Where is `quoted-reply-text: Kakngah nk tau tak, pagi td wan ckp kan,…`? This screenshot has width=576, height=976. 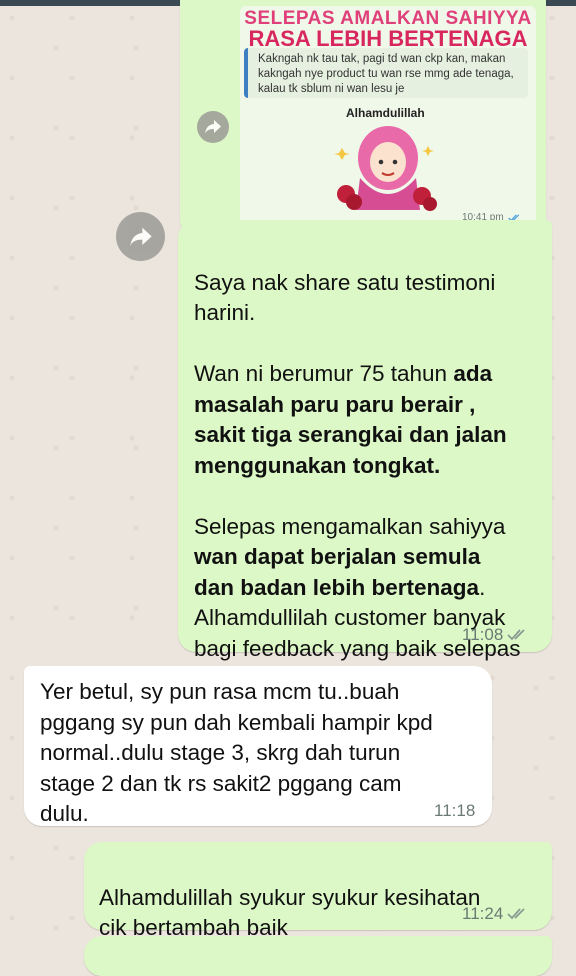
quoted-reply-text: Kakngah nk tau tak, pagi td wan ckp kan,… is located at coordinates (386, 74).